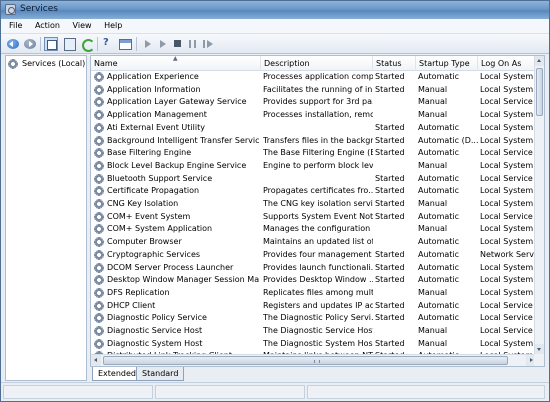 This screenshot has width=550, height=402. Describe the element at coordinates (143, 203) in the screenshot. I see `service-name: CNG Key Isolation` at that location.